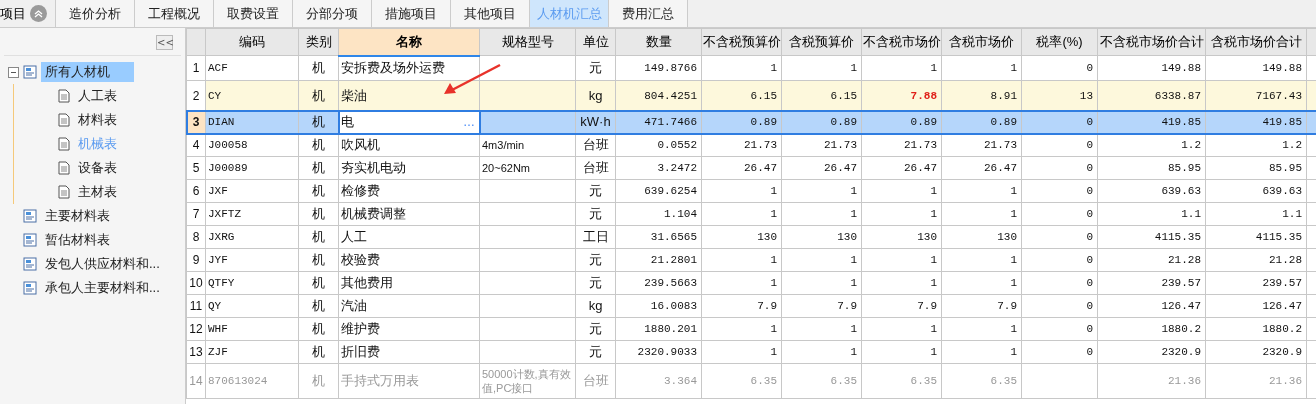 The height and width of the screenshot is (404, 1316). I want to click on table-cell: 20~62Nm, so click(527, 168).